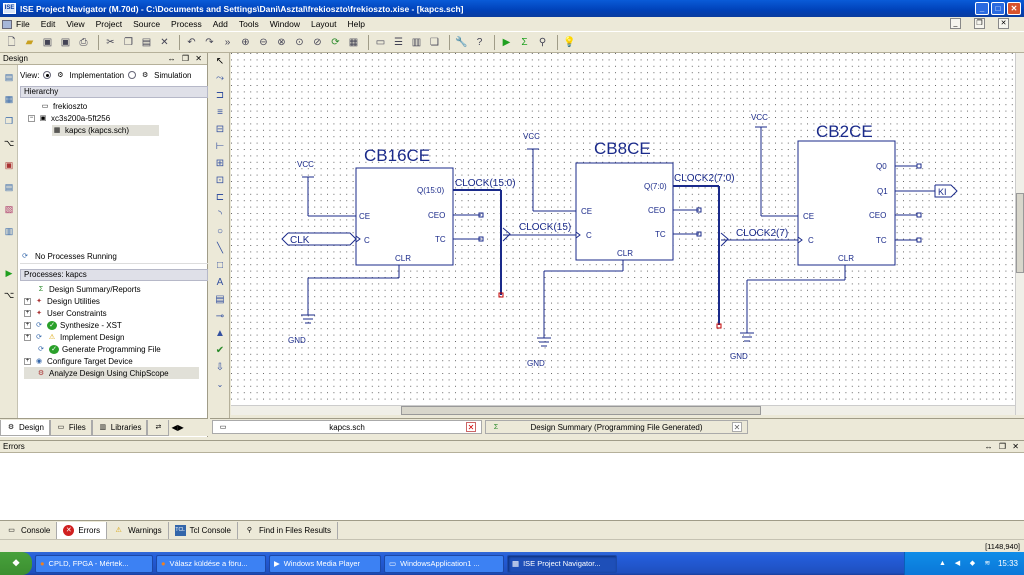  What do you see at coordinates (249, 24) in the screenshot?
I see `menu-tools: Tools` at bounding box center [249, 24].